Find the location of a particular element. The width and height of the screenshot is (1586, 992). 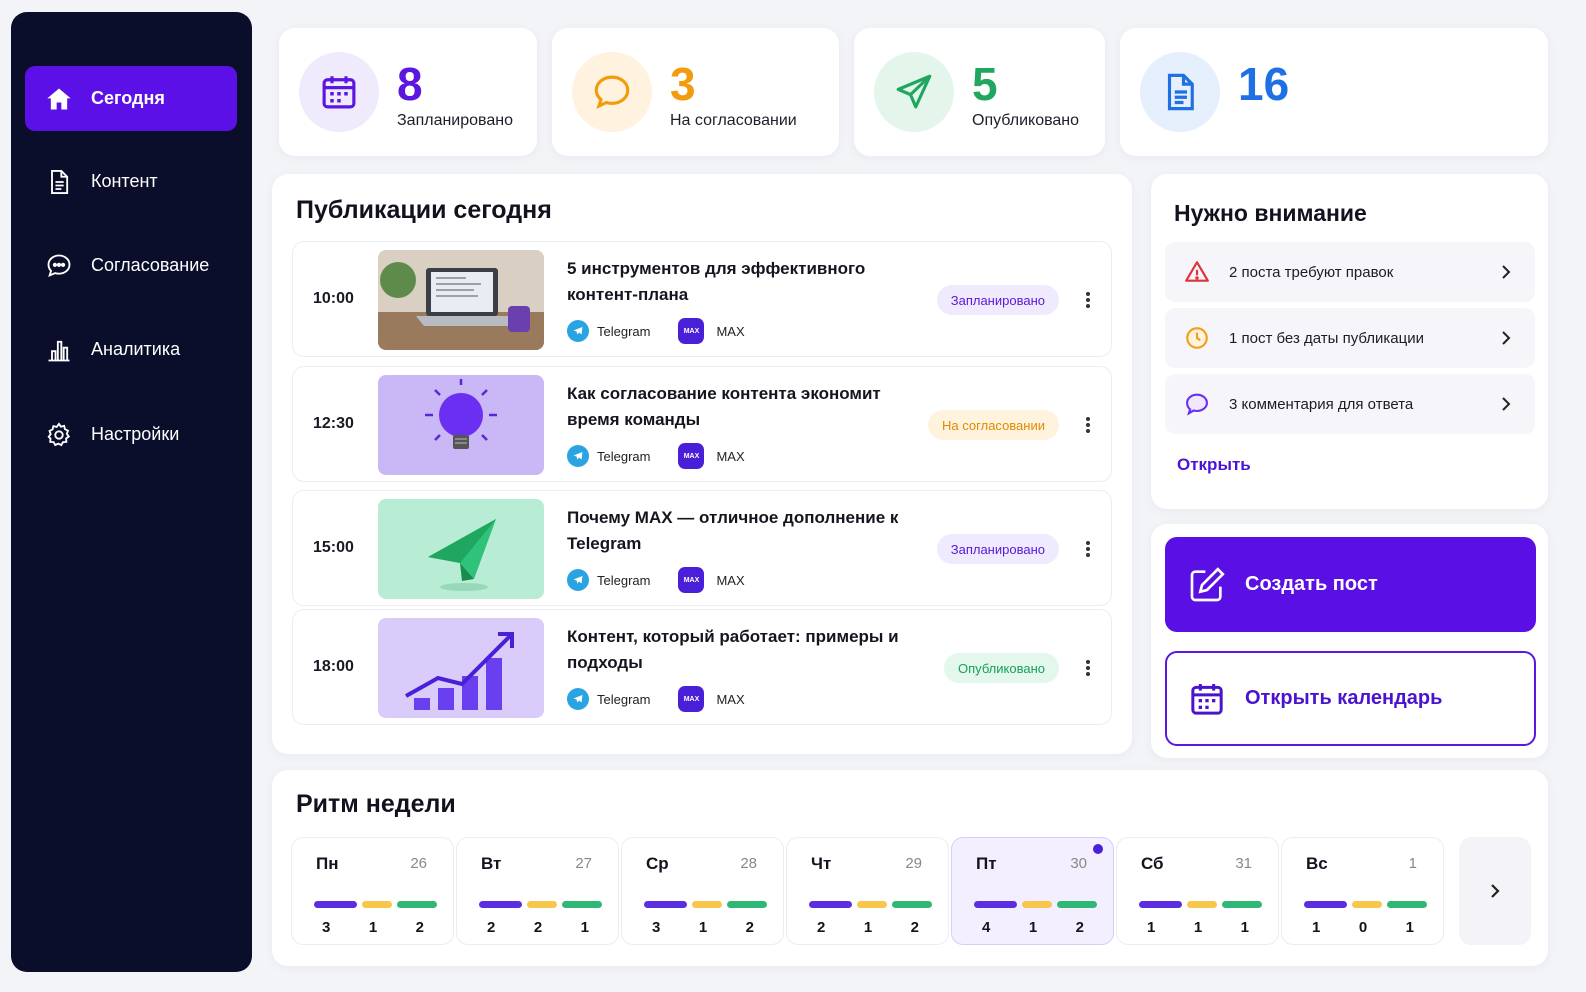

stat-card-published: 5 Опубликовано is located at coordinates (979, 92).